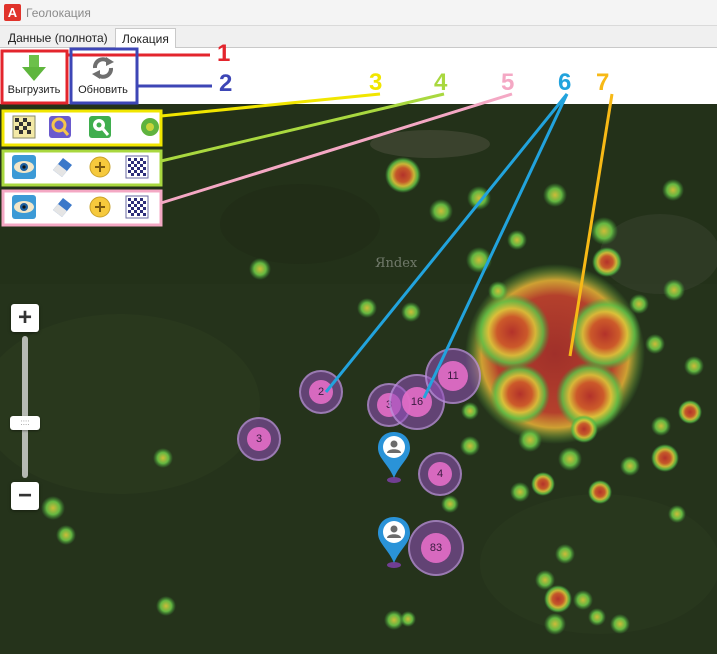 This screenshot has height=654, width=717. Describe the element at coordinates (82, 167) in the screenshot. I see `heatmap-tools-row` at that location.